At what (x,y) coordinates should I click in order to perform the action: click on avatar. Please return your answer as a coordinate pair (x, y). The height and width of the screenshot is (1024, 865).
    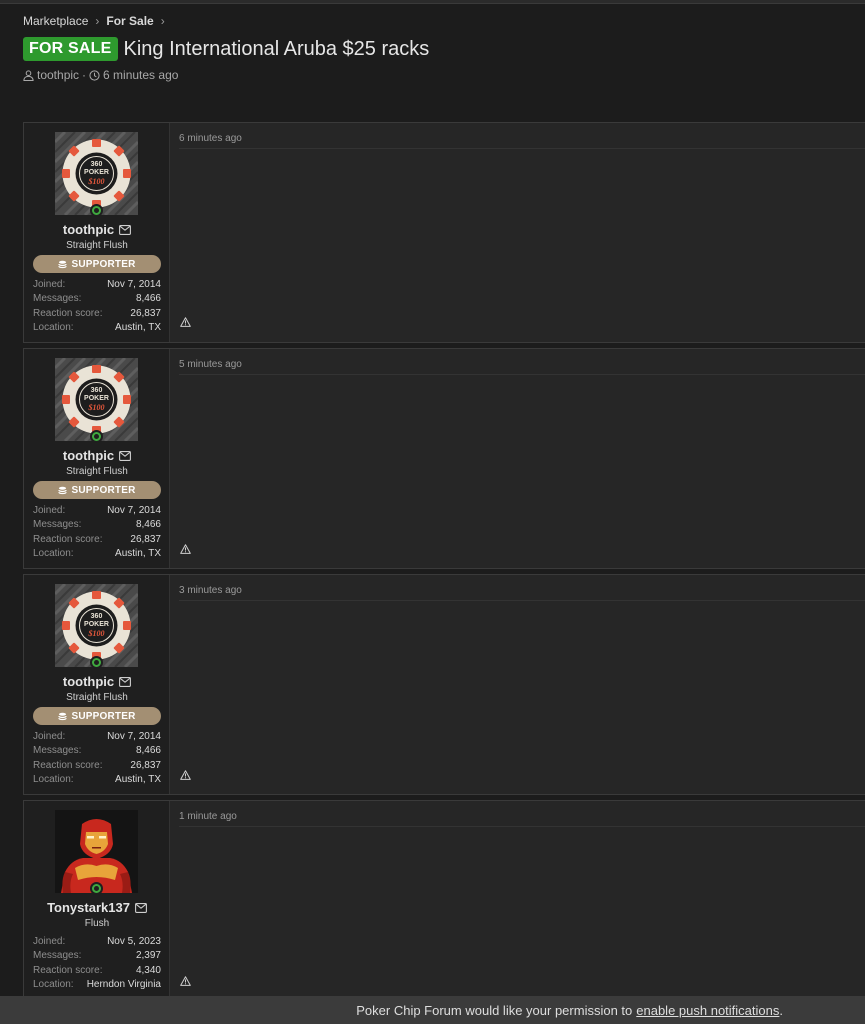
    Looking at the image, I should click on (96, 851).